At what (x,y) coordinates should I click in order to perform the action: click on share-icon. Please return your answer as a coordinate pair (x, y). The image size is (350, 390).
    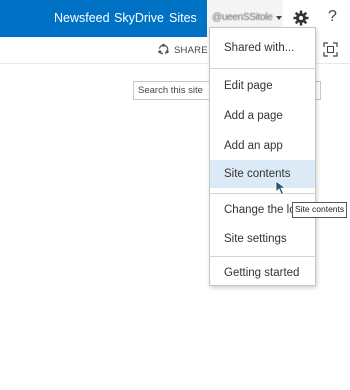
    Looking at the image, I should click on (163, 49).